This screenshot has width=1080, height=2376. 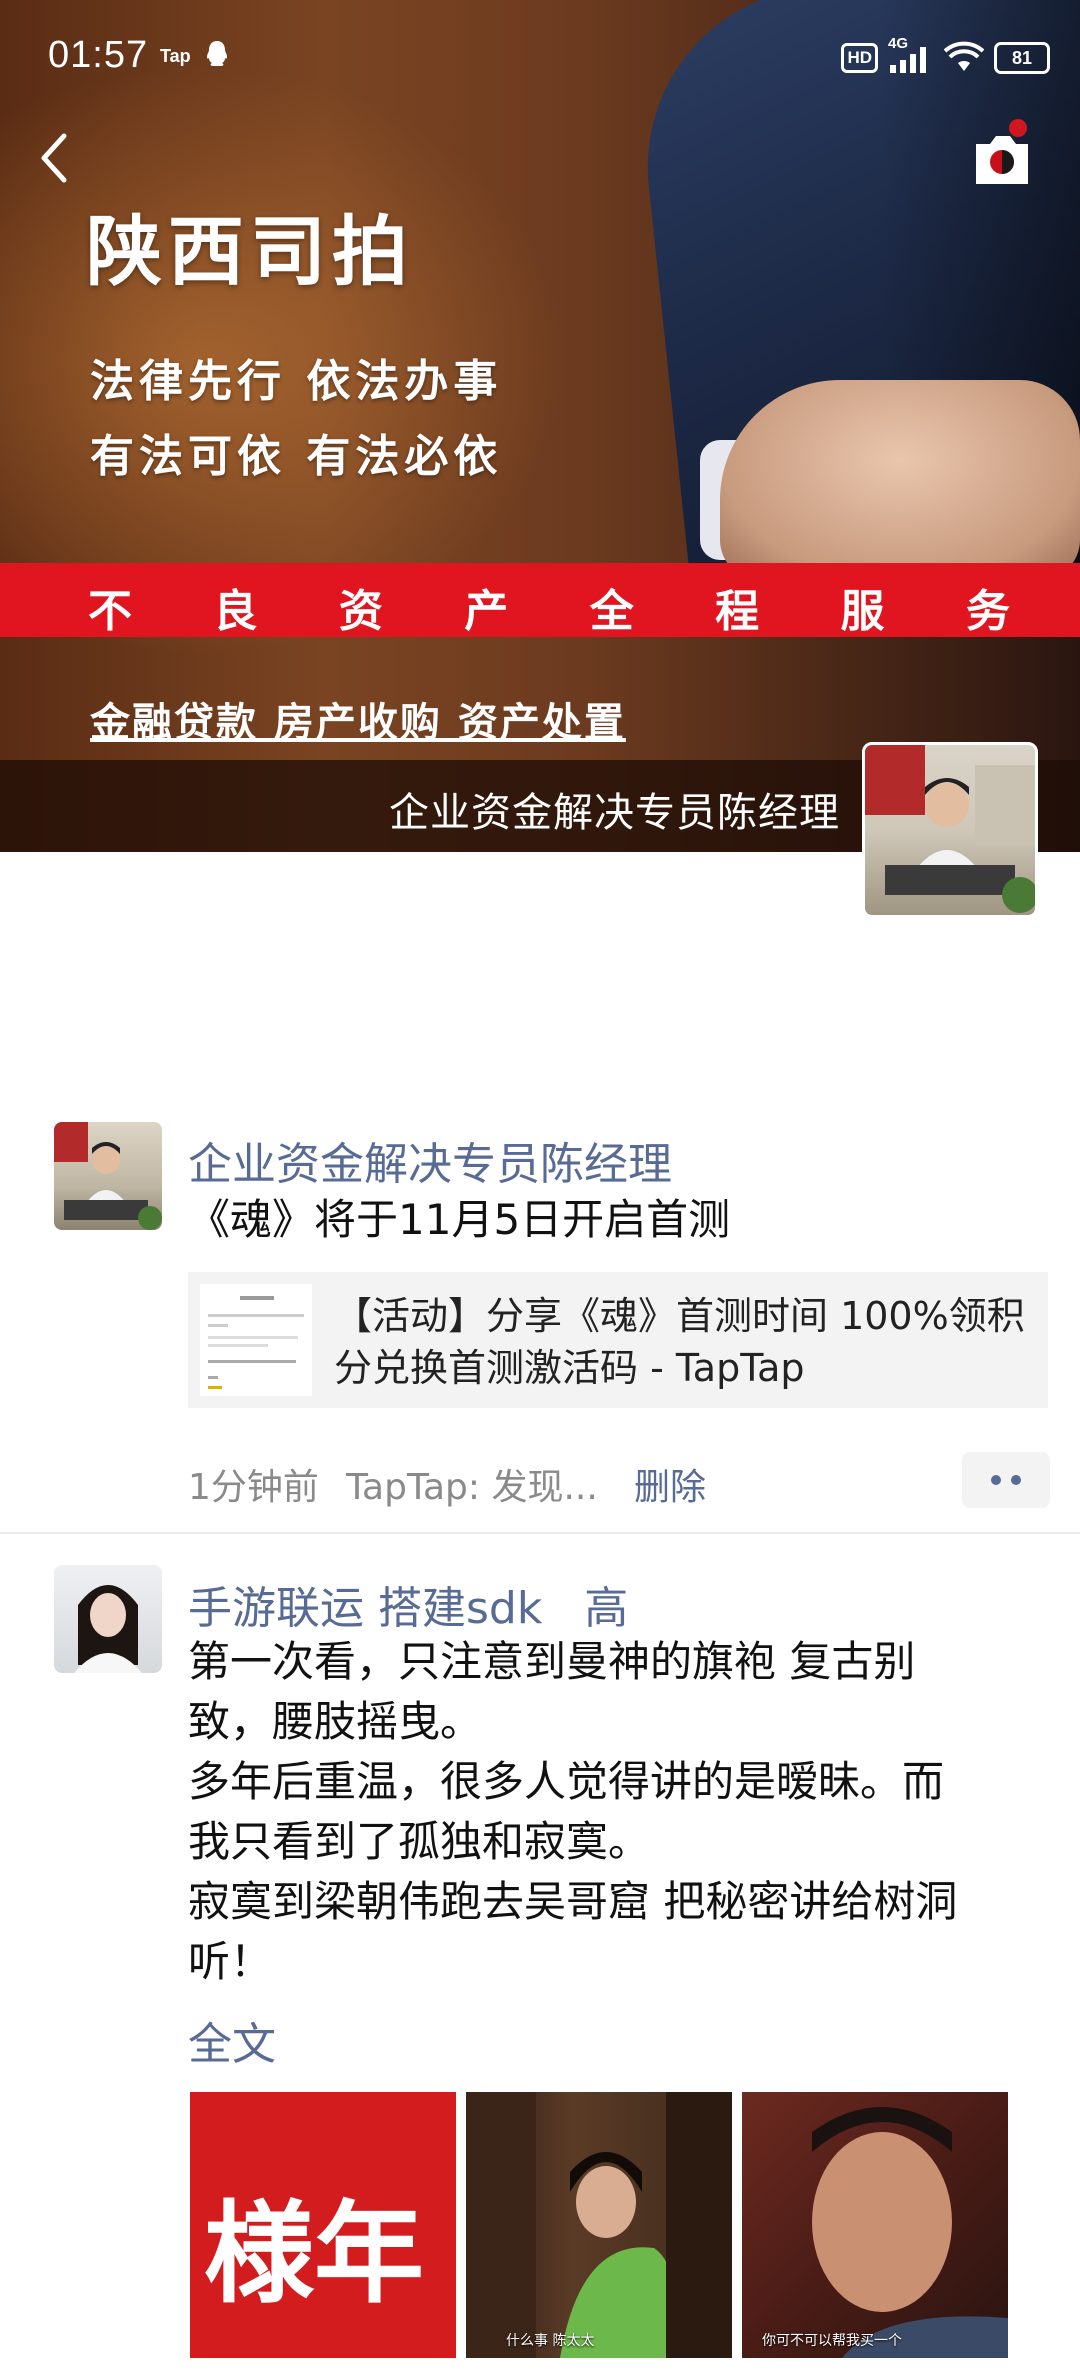 I want to click on photo-subtitle: 什么事 陈太太, so click(x=550, y=2341).